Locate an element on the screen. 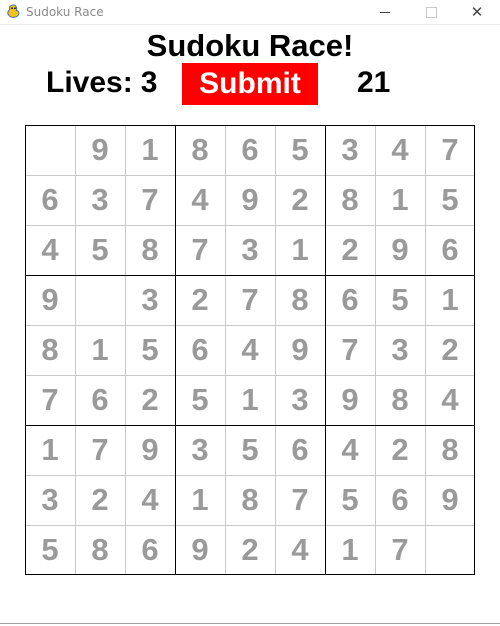 Image resolution: width=500 pixels, height=626 pixels. submit-button: Submit is located at coordinates (250, 84).